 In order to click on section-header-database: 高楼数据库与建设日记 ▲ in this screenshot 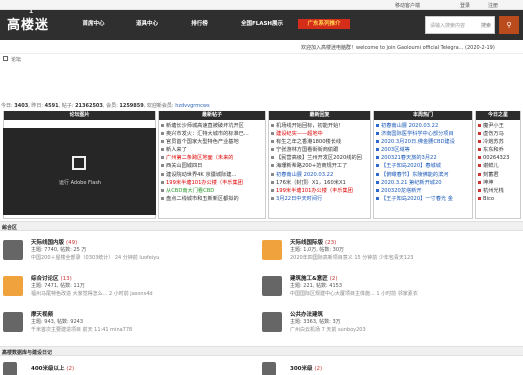, I will do `click(261, 351)`.